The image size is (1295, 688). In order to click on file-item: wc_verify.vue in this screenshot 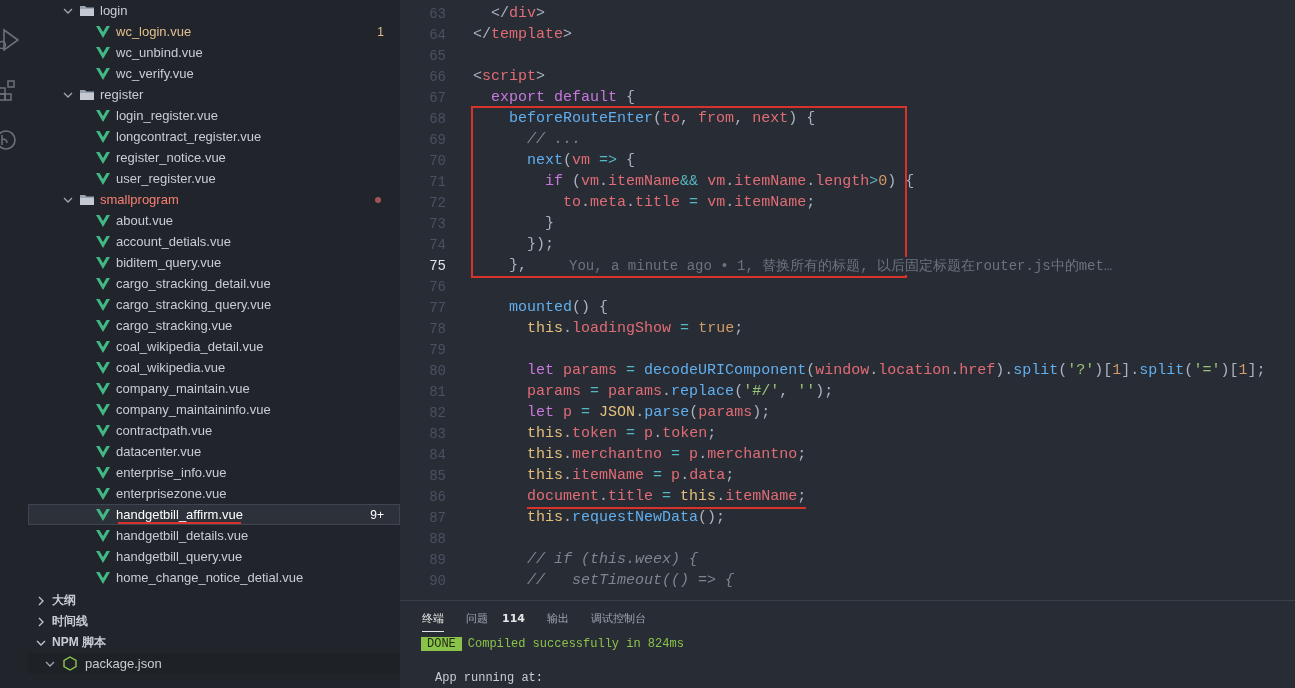, I will do `click(214, 73)`.